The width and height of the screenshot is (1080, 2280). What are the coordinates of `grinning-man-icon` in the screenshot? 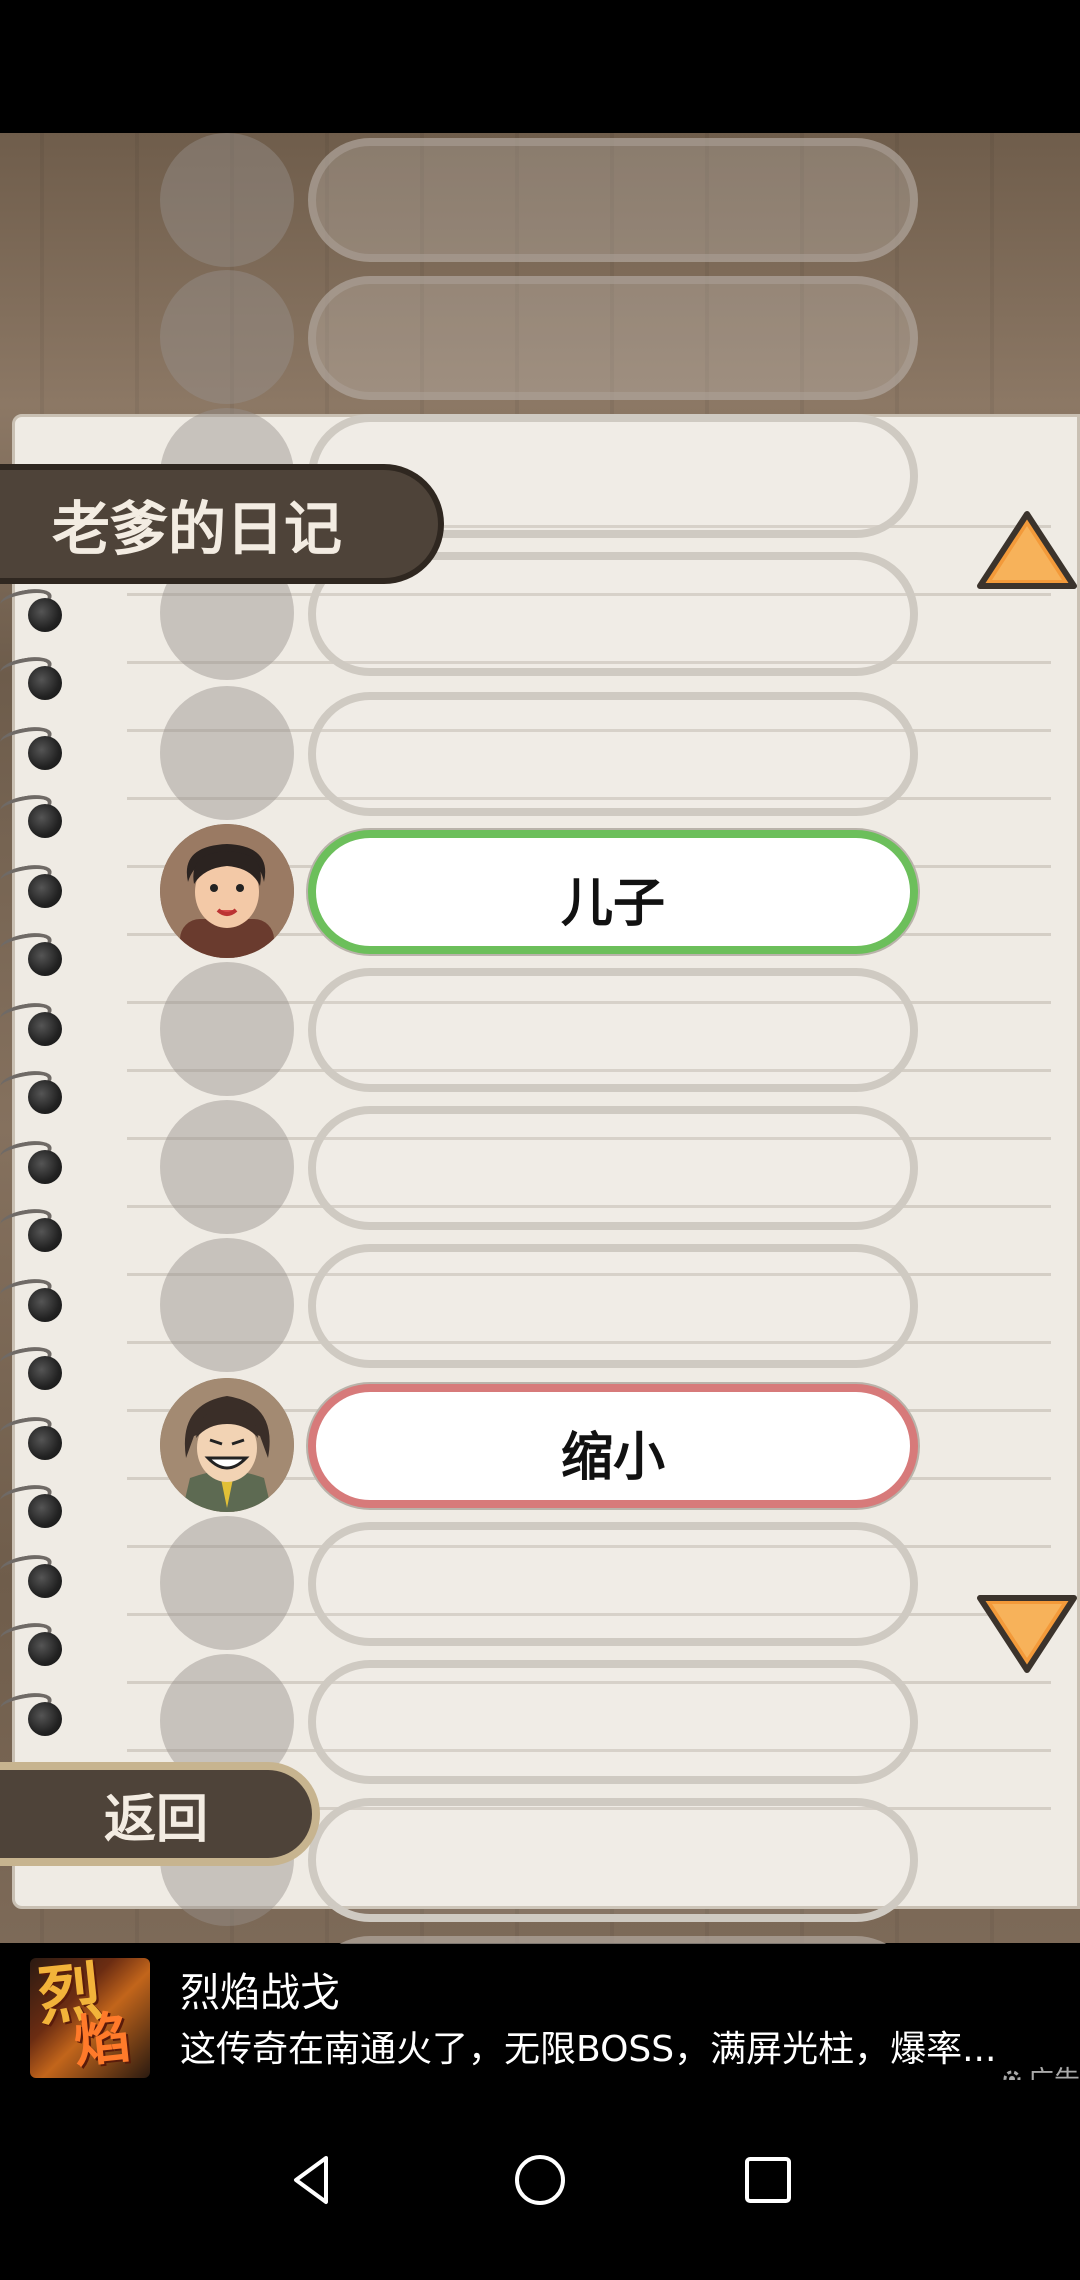 It's located at (227, 1445).